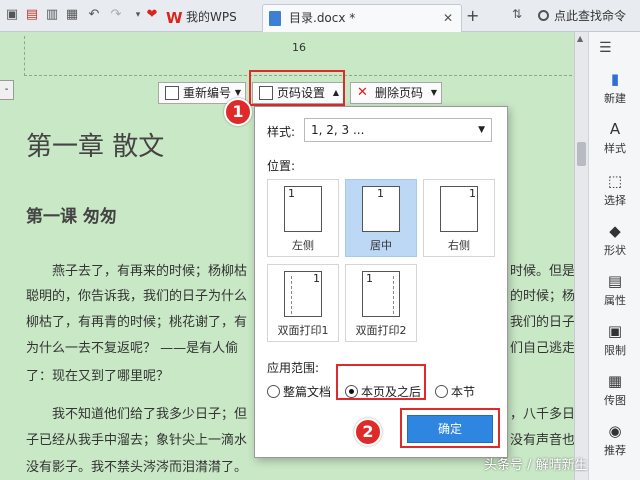 Image resolution: width=640 pixels, height=480 pixels. I want to click on side-item-shape: ◆ 形状, so click(614, 241).